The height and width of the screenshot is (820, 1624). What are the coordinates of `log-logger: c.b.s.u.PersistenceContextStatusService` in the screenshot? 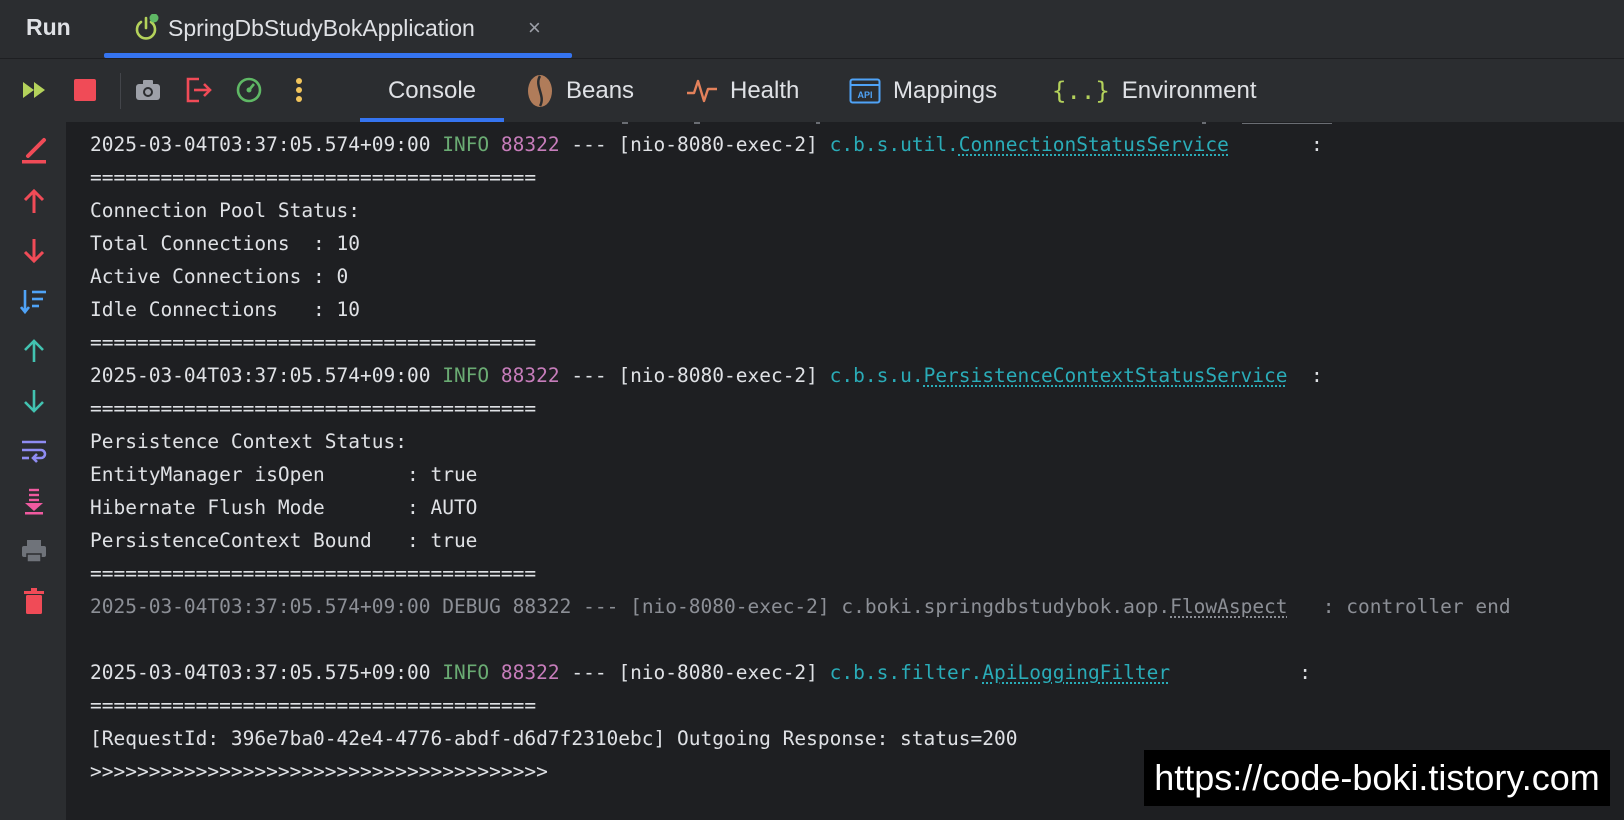 It's located at (1059, 375).